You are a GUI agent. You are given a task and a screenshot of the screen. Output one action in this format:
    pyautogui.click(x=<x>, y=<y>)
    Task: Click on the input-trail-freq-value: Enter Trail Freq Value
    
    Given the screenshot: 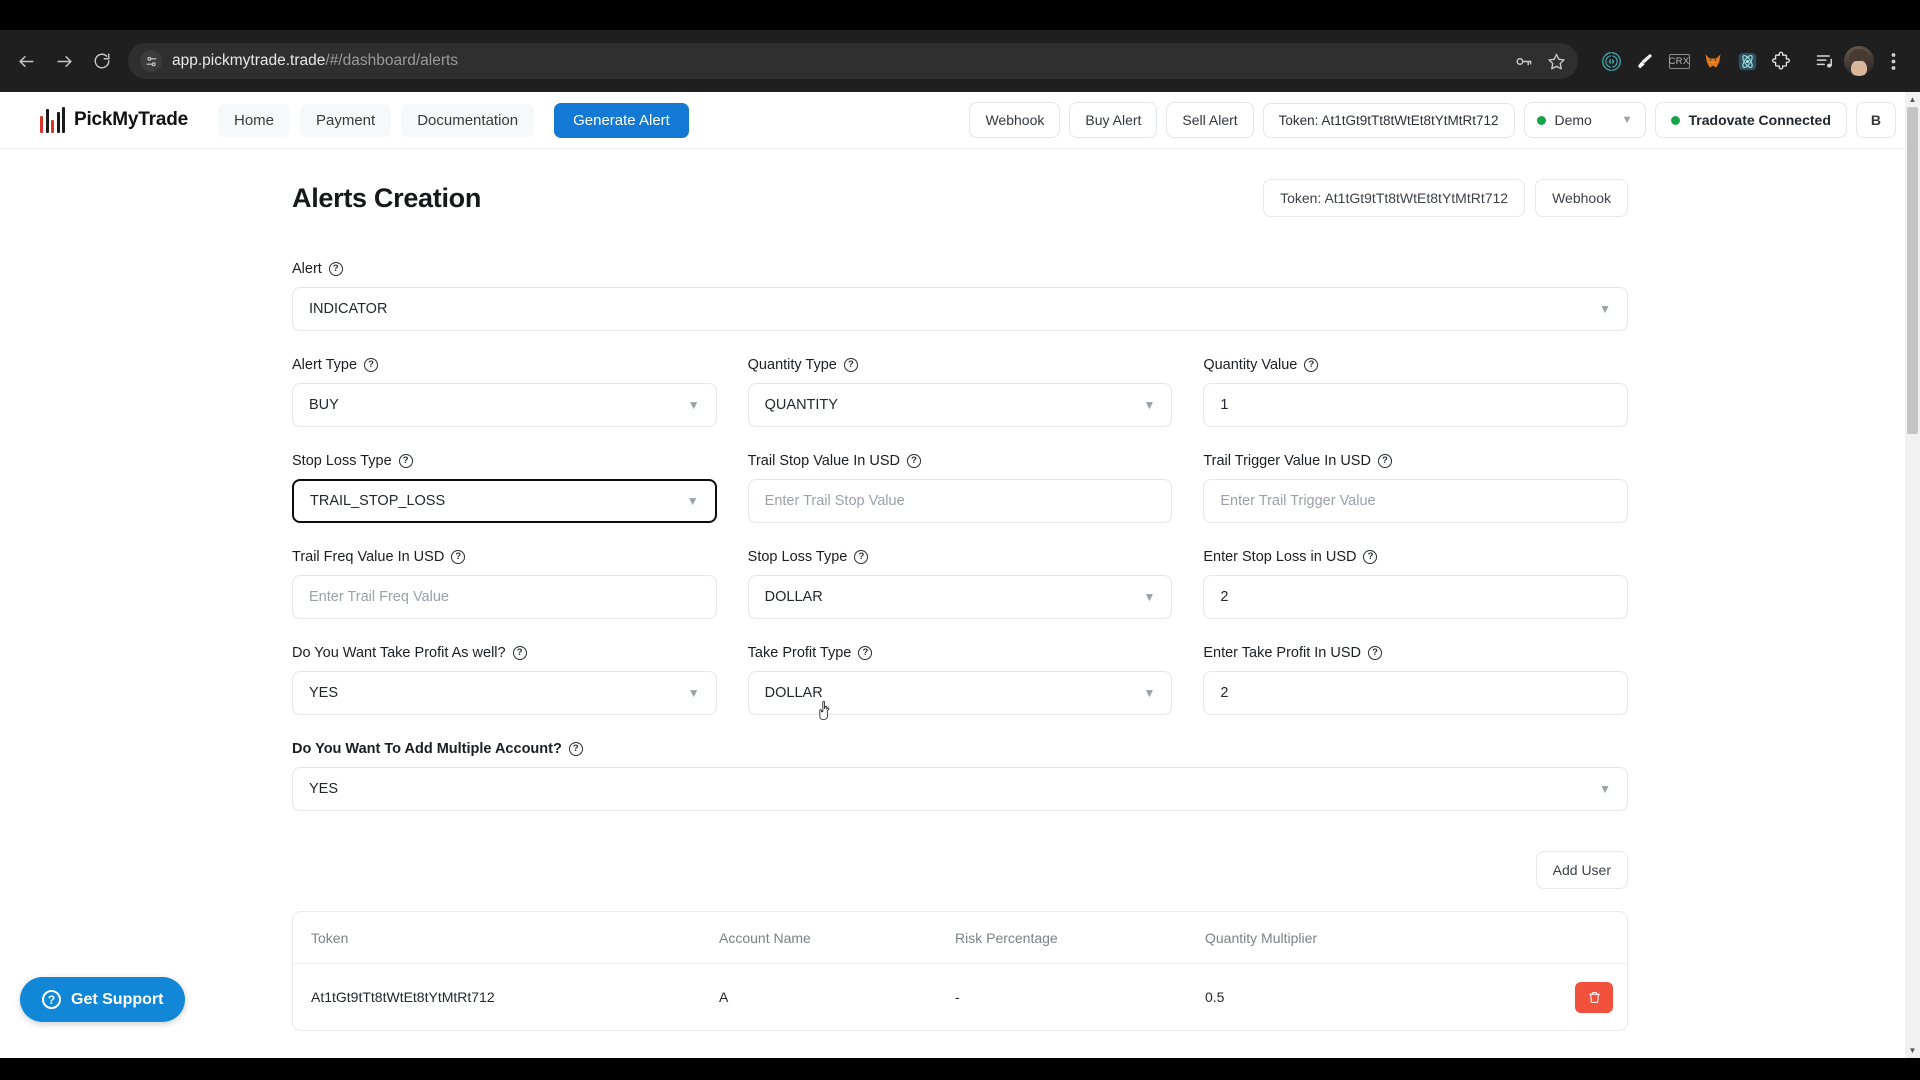 What is the action you would take?
    pyautogui.click(x=504, y=597)
    